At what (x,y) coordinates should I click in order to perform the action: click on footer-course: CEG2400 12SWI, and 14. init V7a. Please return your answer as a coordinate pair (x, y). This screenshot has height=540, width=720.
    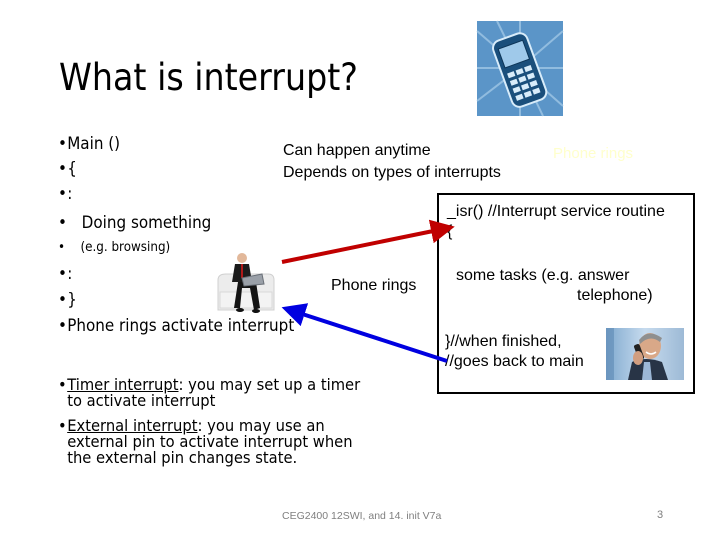
    Looking at the image, I should click on (362, 516).